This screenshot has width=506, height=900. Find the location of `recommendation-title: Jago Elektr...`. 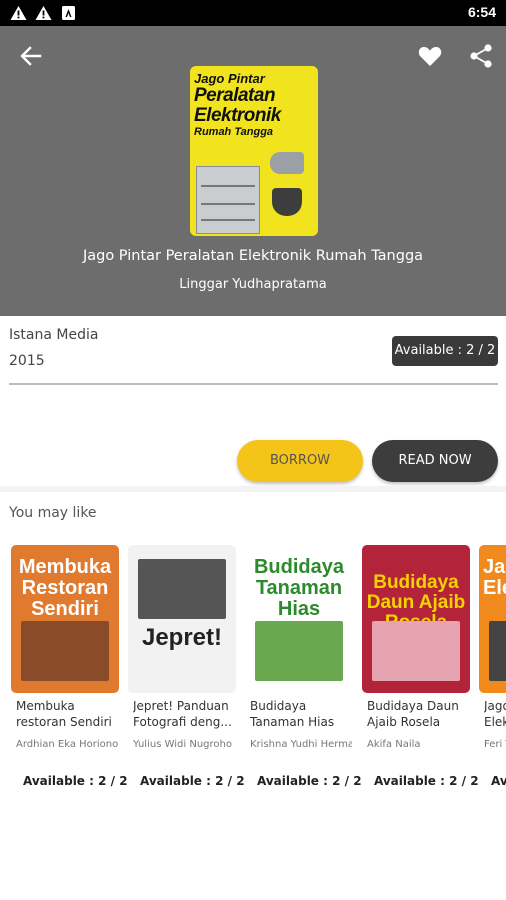

recommendation-title: Jago Elektr... is located at coordinates (495, 714).